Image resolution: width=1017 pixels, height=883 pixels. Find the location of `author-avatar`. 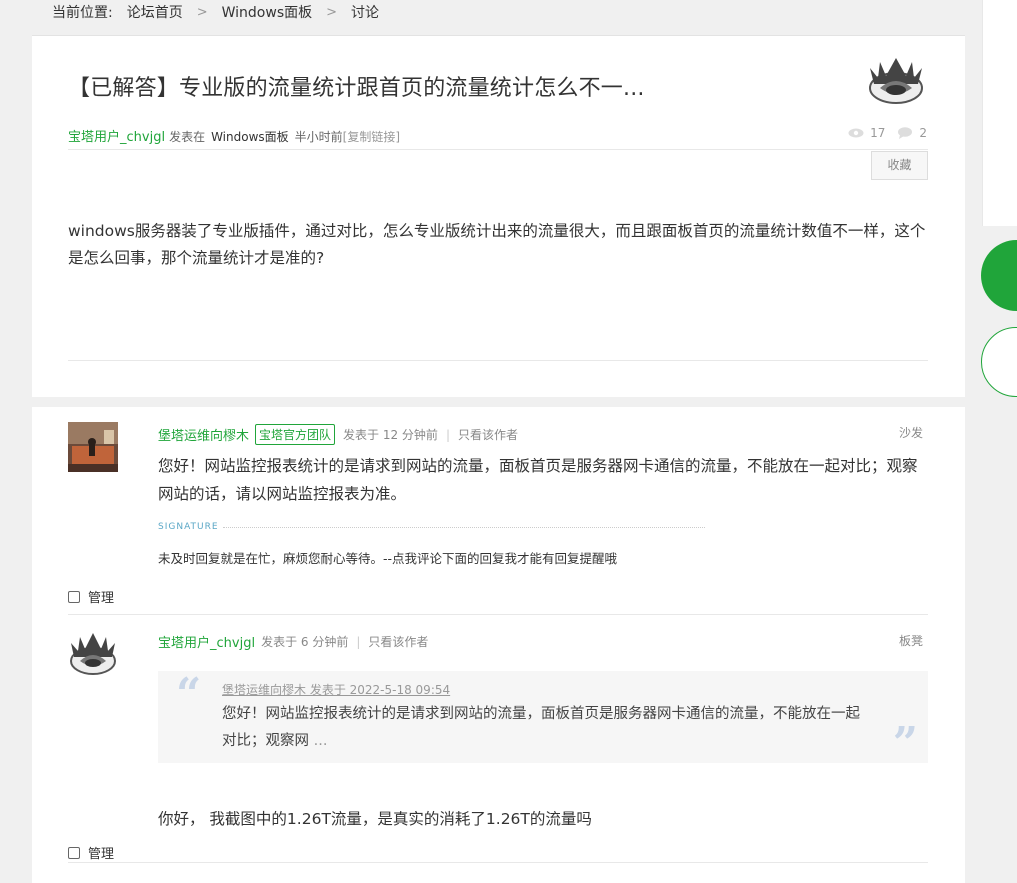

author-avatar is located at coordinates (896, 80).